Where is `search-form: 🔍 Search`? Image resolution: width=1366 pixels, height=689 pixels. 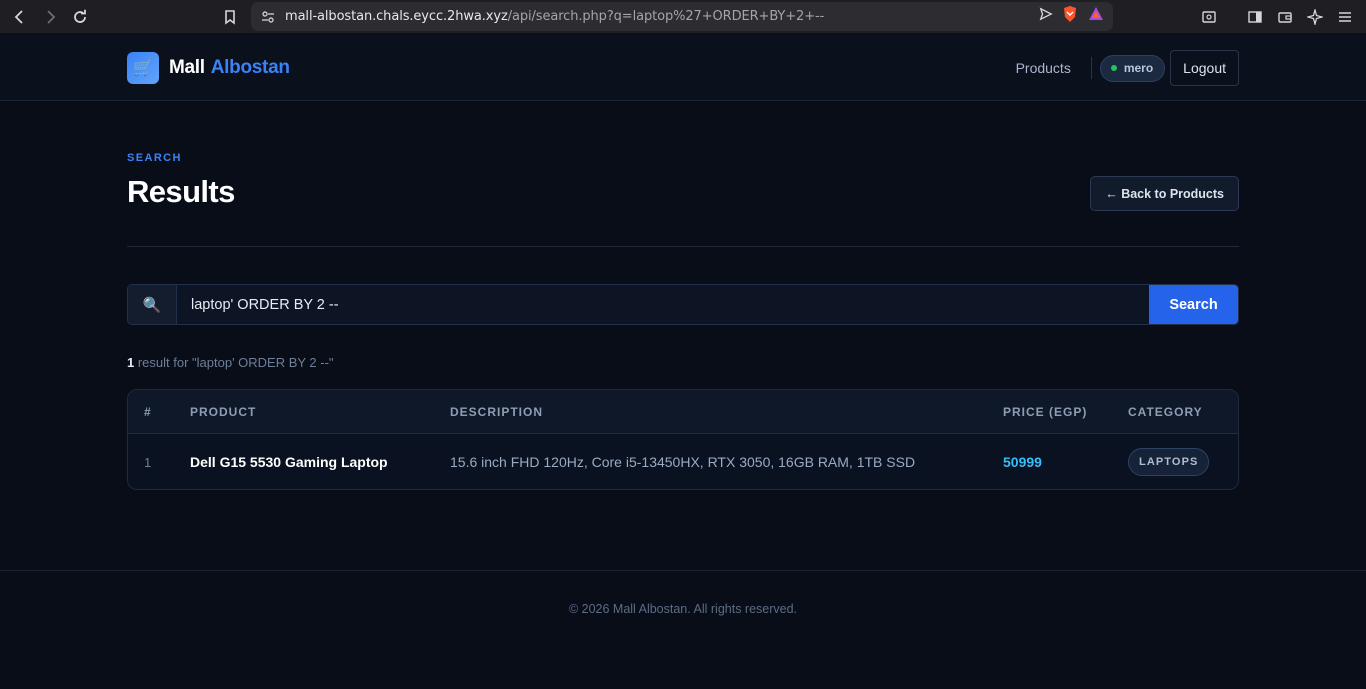 search-form: 🔍 Search is located at coordinates (683, 304).